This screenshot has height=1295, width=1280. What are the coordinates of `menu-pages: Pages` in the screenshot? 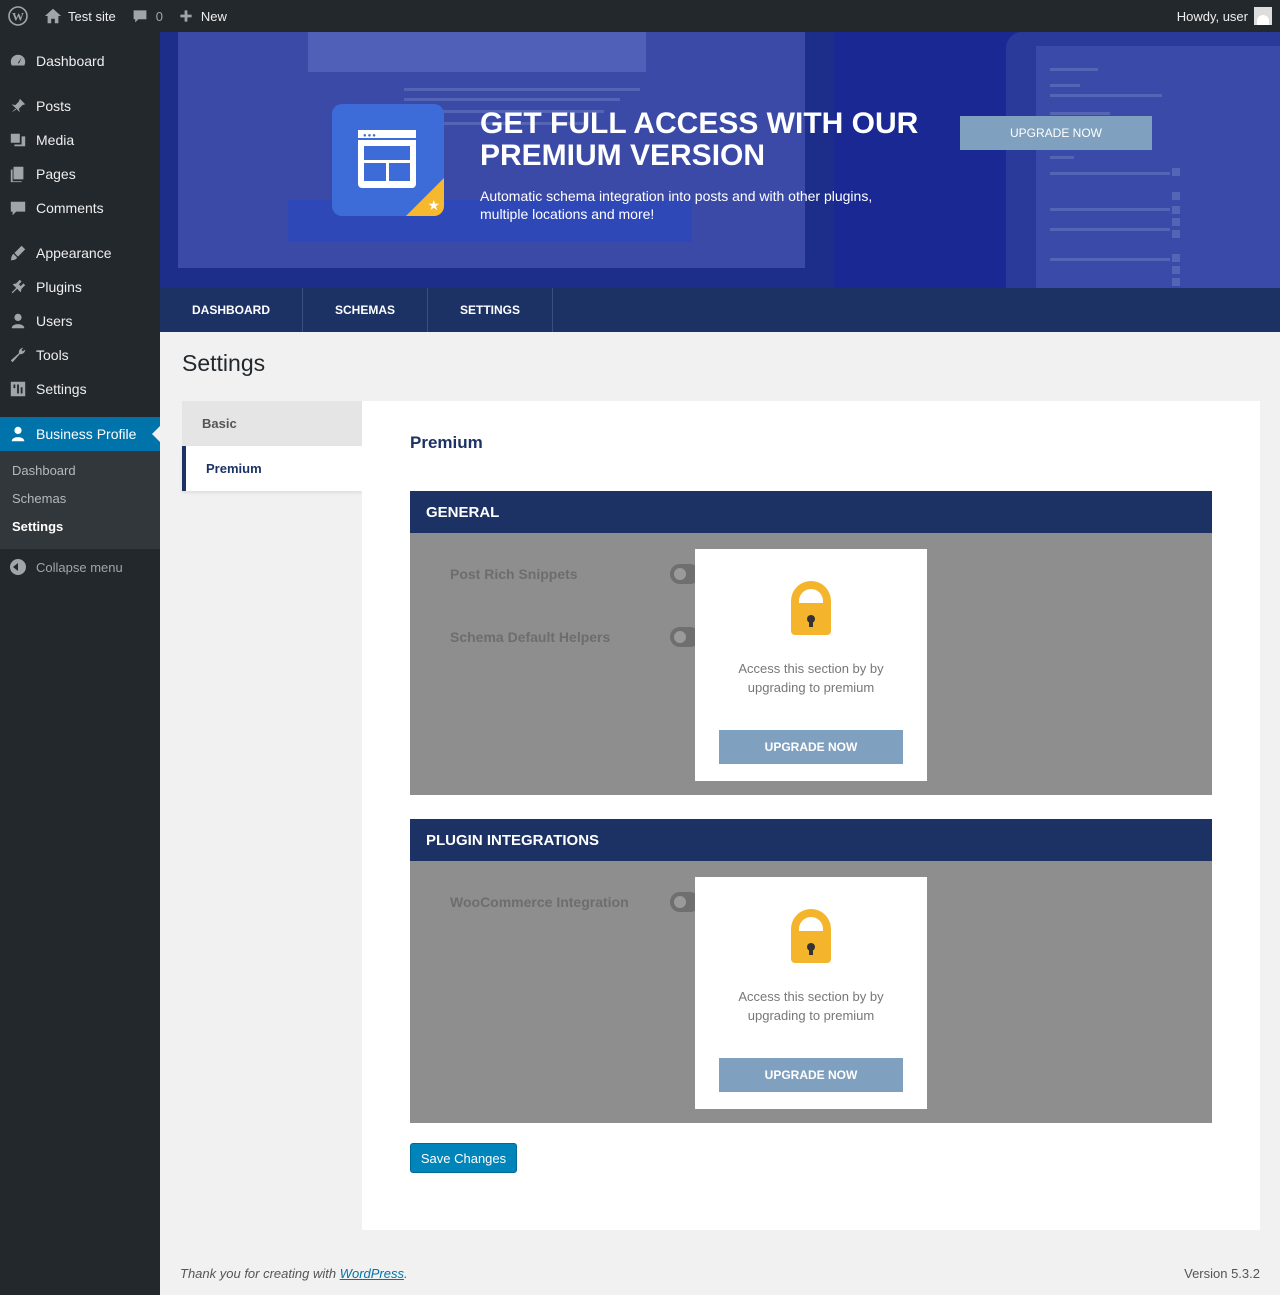 It's located at (80, 174).